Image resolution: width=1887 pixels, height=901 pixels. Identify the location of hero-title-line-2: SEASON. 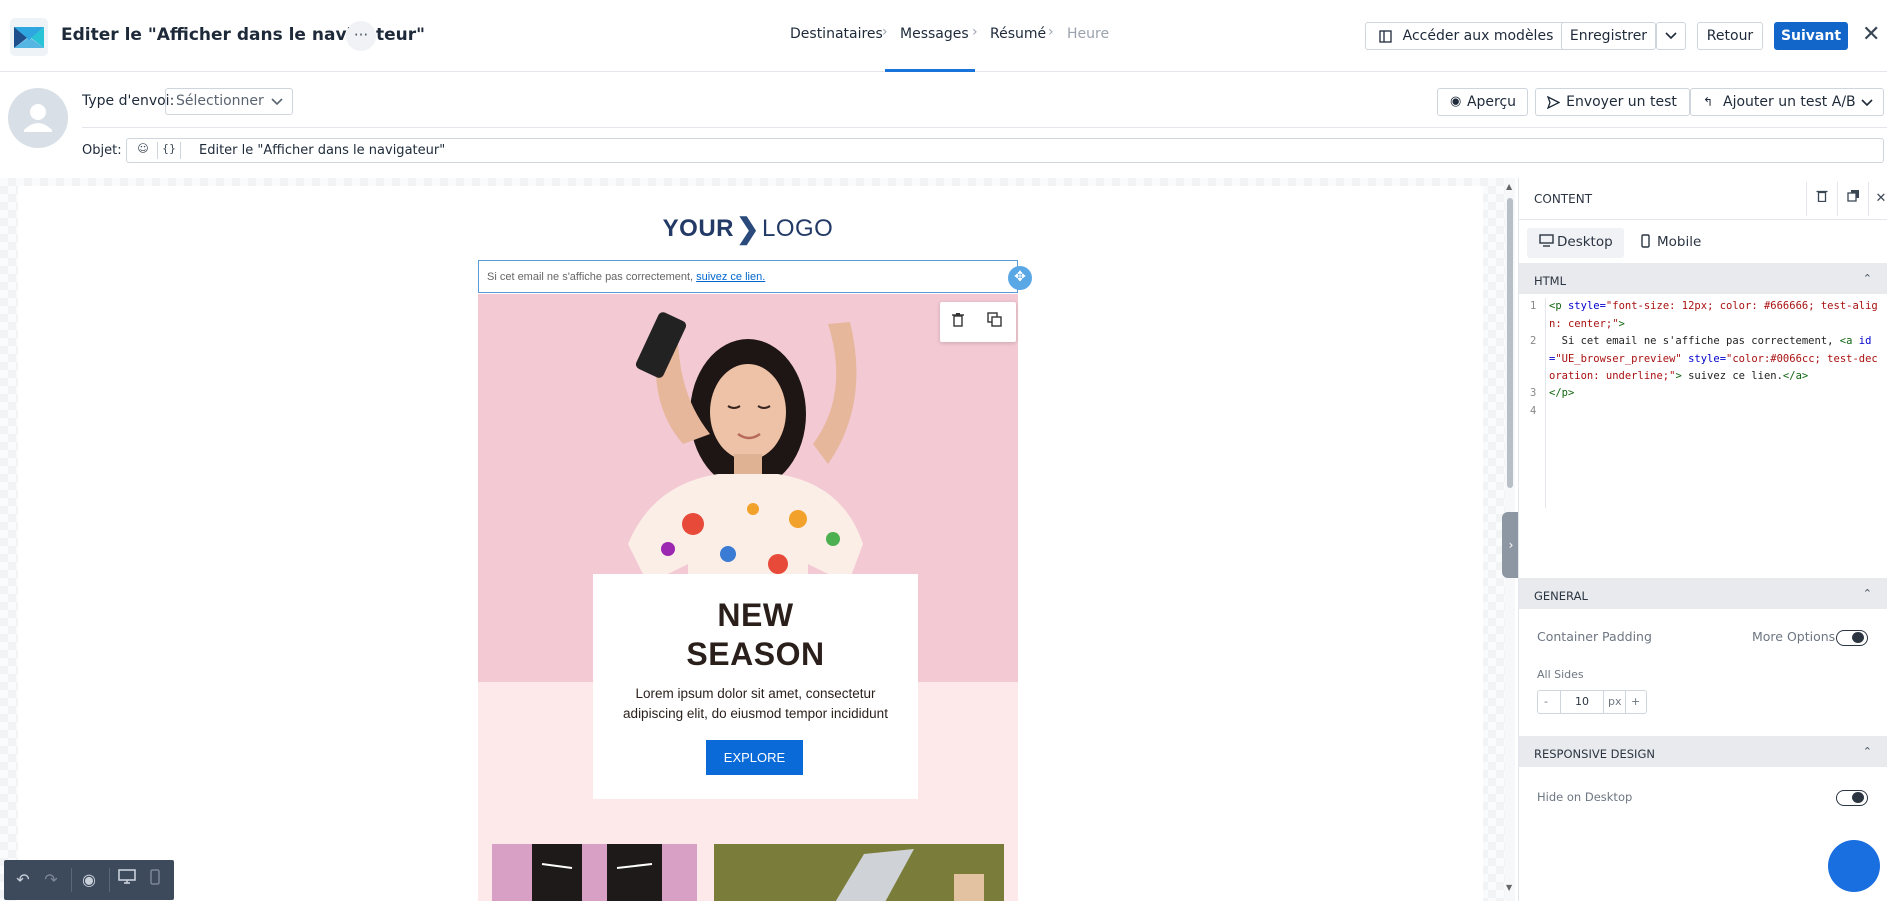
(755, 654).